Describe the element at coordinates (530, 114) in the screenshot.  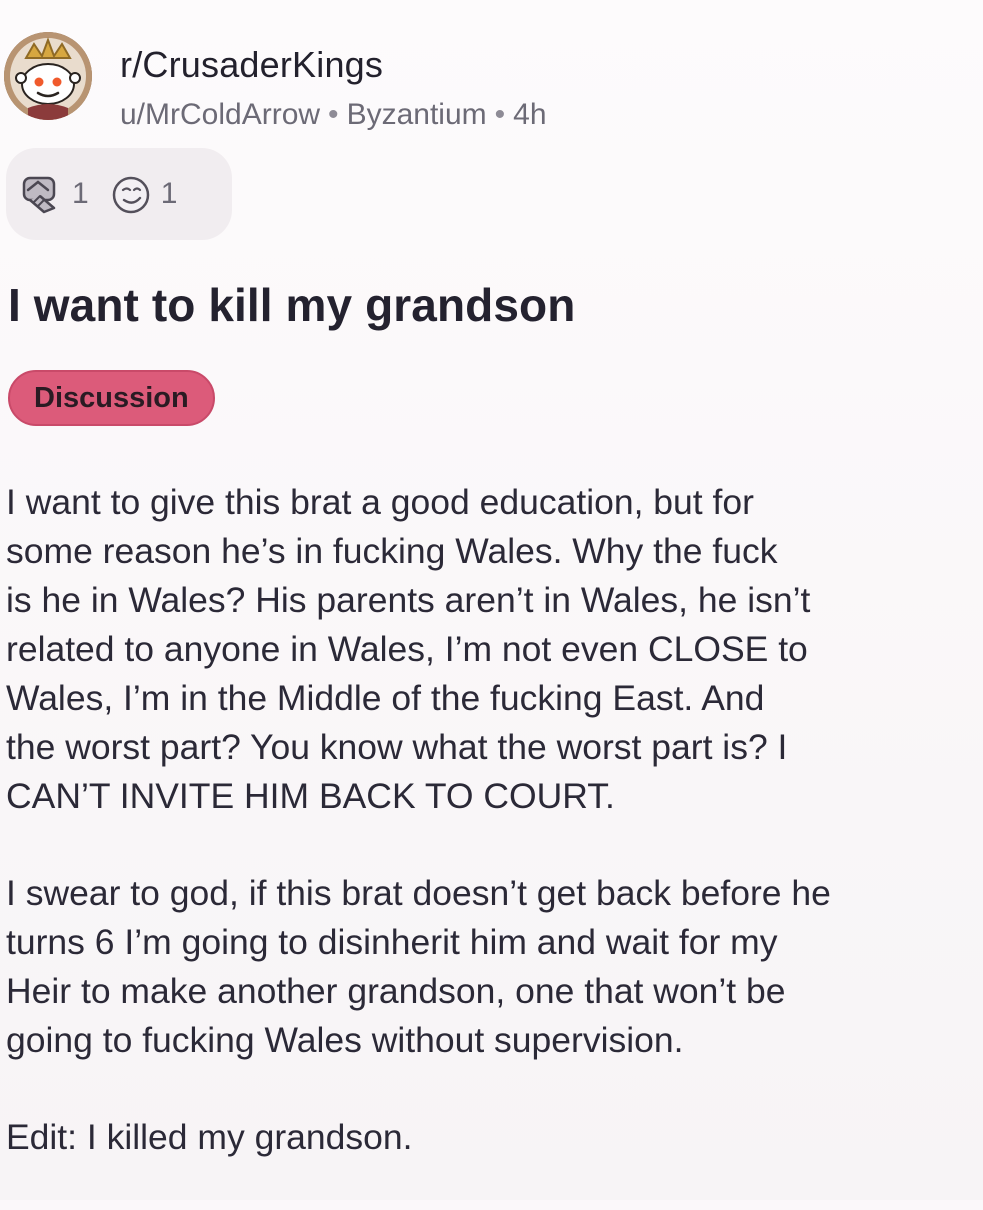
I see `post-age: 4h` at that location.